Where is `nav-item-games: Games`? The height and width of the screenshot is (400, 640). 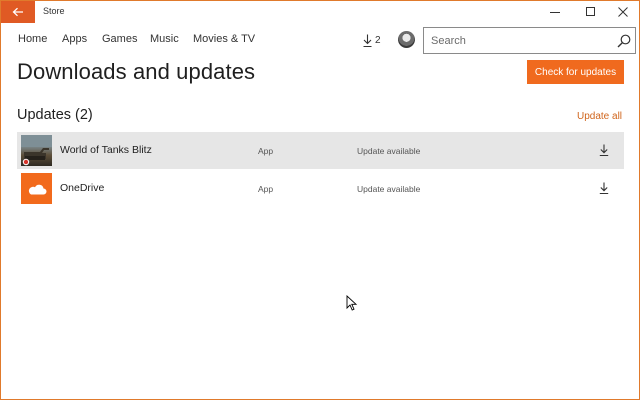 nav-item-games: Games is located at coordinates (119, 39).